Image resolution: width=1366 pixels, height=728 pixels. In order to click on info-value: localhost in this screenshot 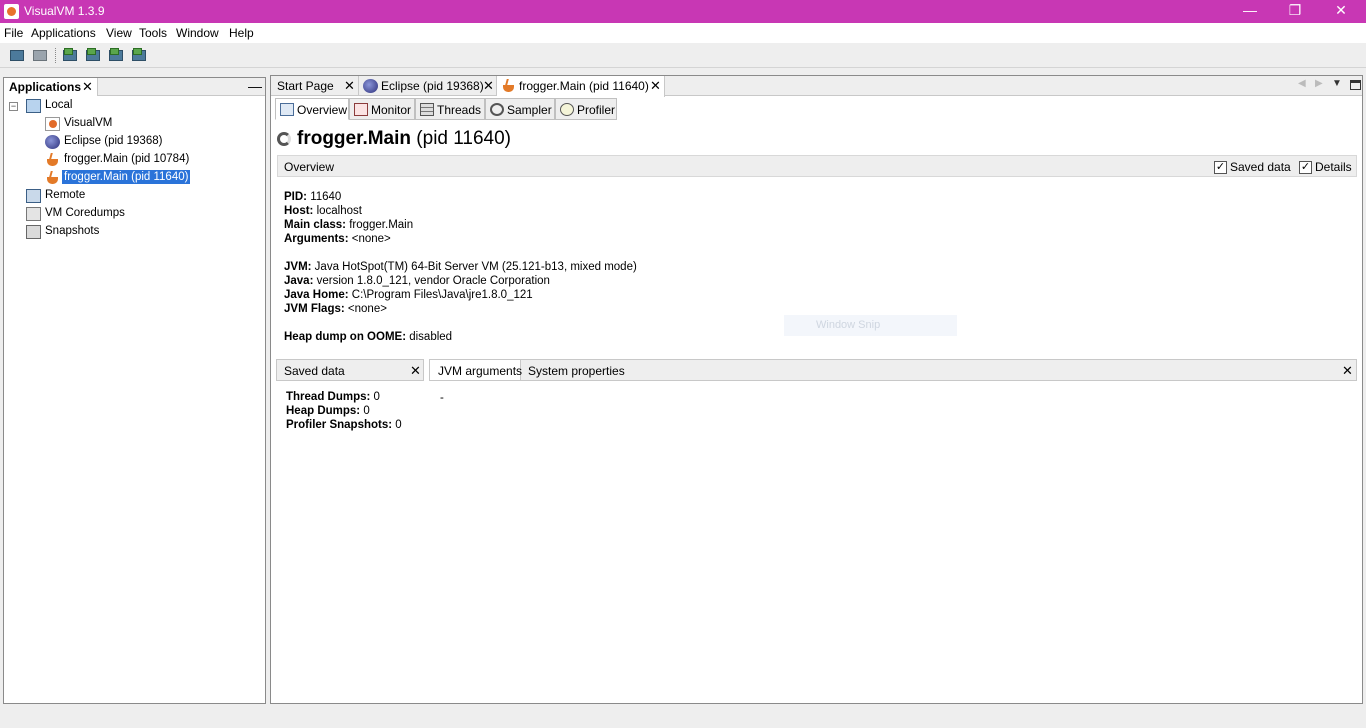, I will do `click(337, 211)`.